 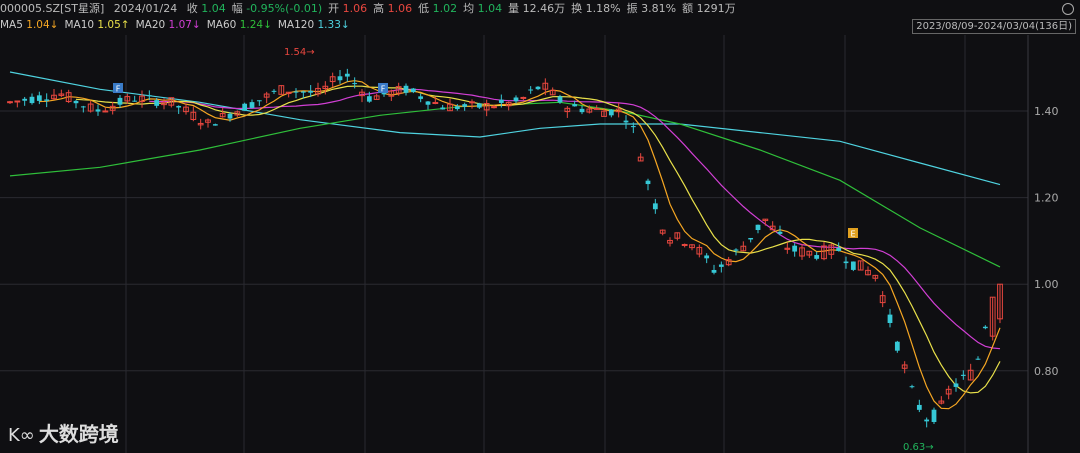 I want to click on quote-item-value: 1291万, so click(x=716, y=8).